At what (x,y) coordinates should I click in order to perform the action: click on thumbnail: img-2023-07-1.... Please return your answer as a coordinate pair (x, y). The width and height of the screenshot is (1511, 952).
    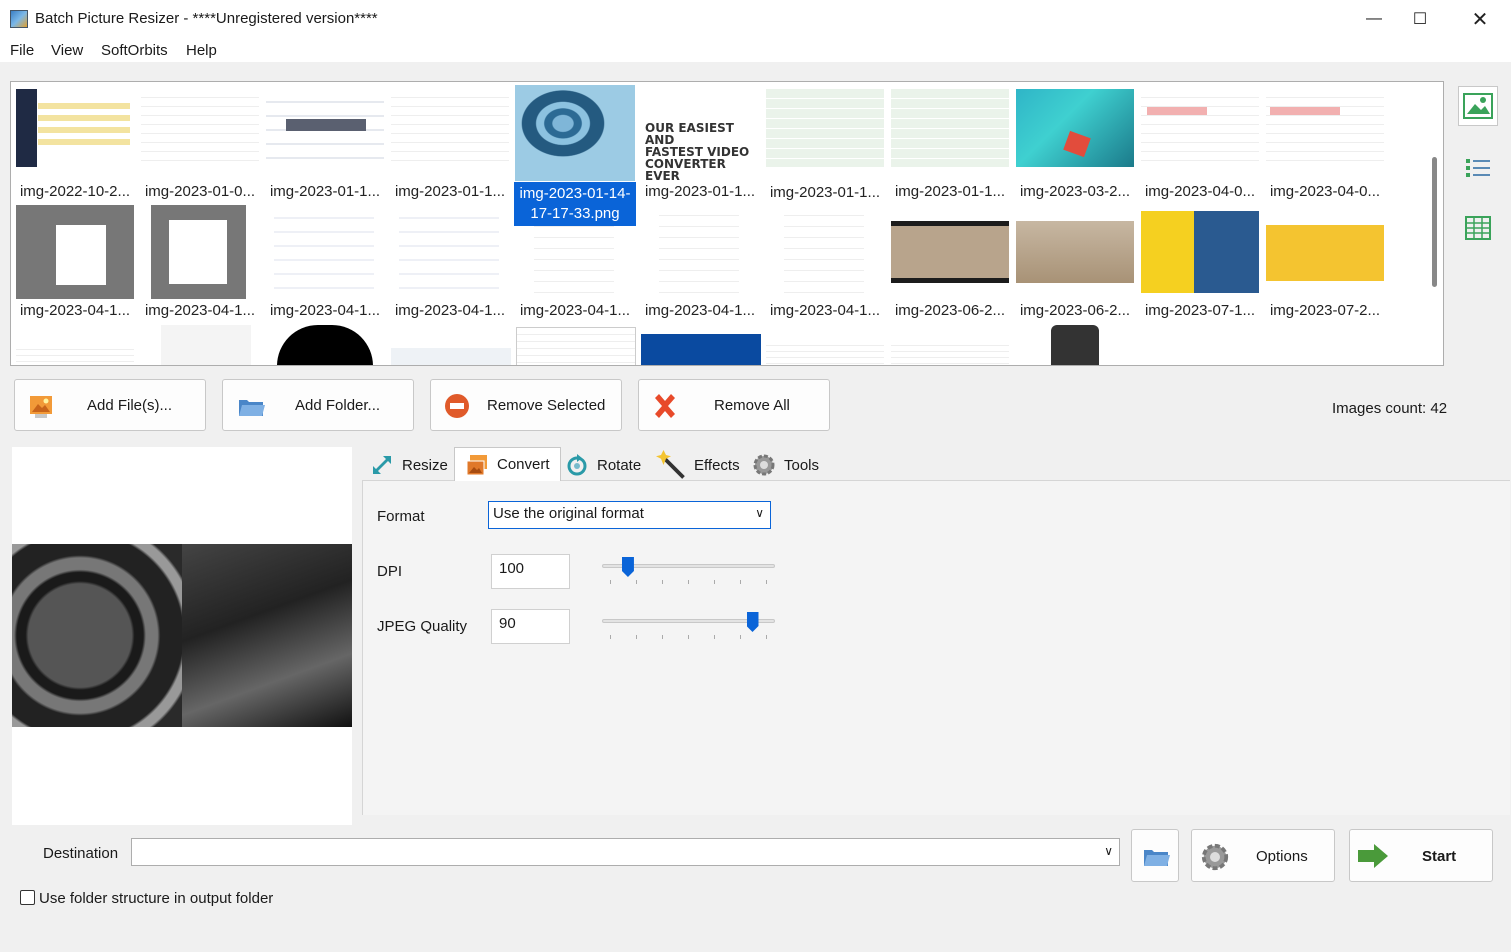
    Looking at the image, I should click on (1200, 264).